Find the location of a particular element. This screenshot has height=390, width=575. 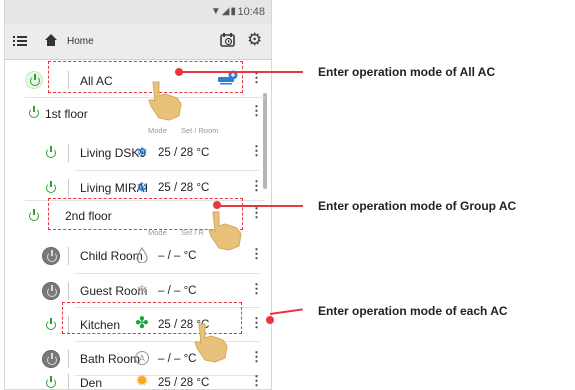

heat-mode-icon: ✹ is located at coordinates (142, 381).